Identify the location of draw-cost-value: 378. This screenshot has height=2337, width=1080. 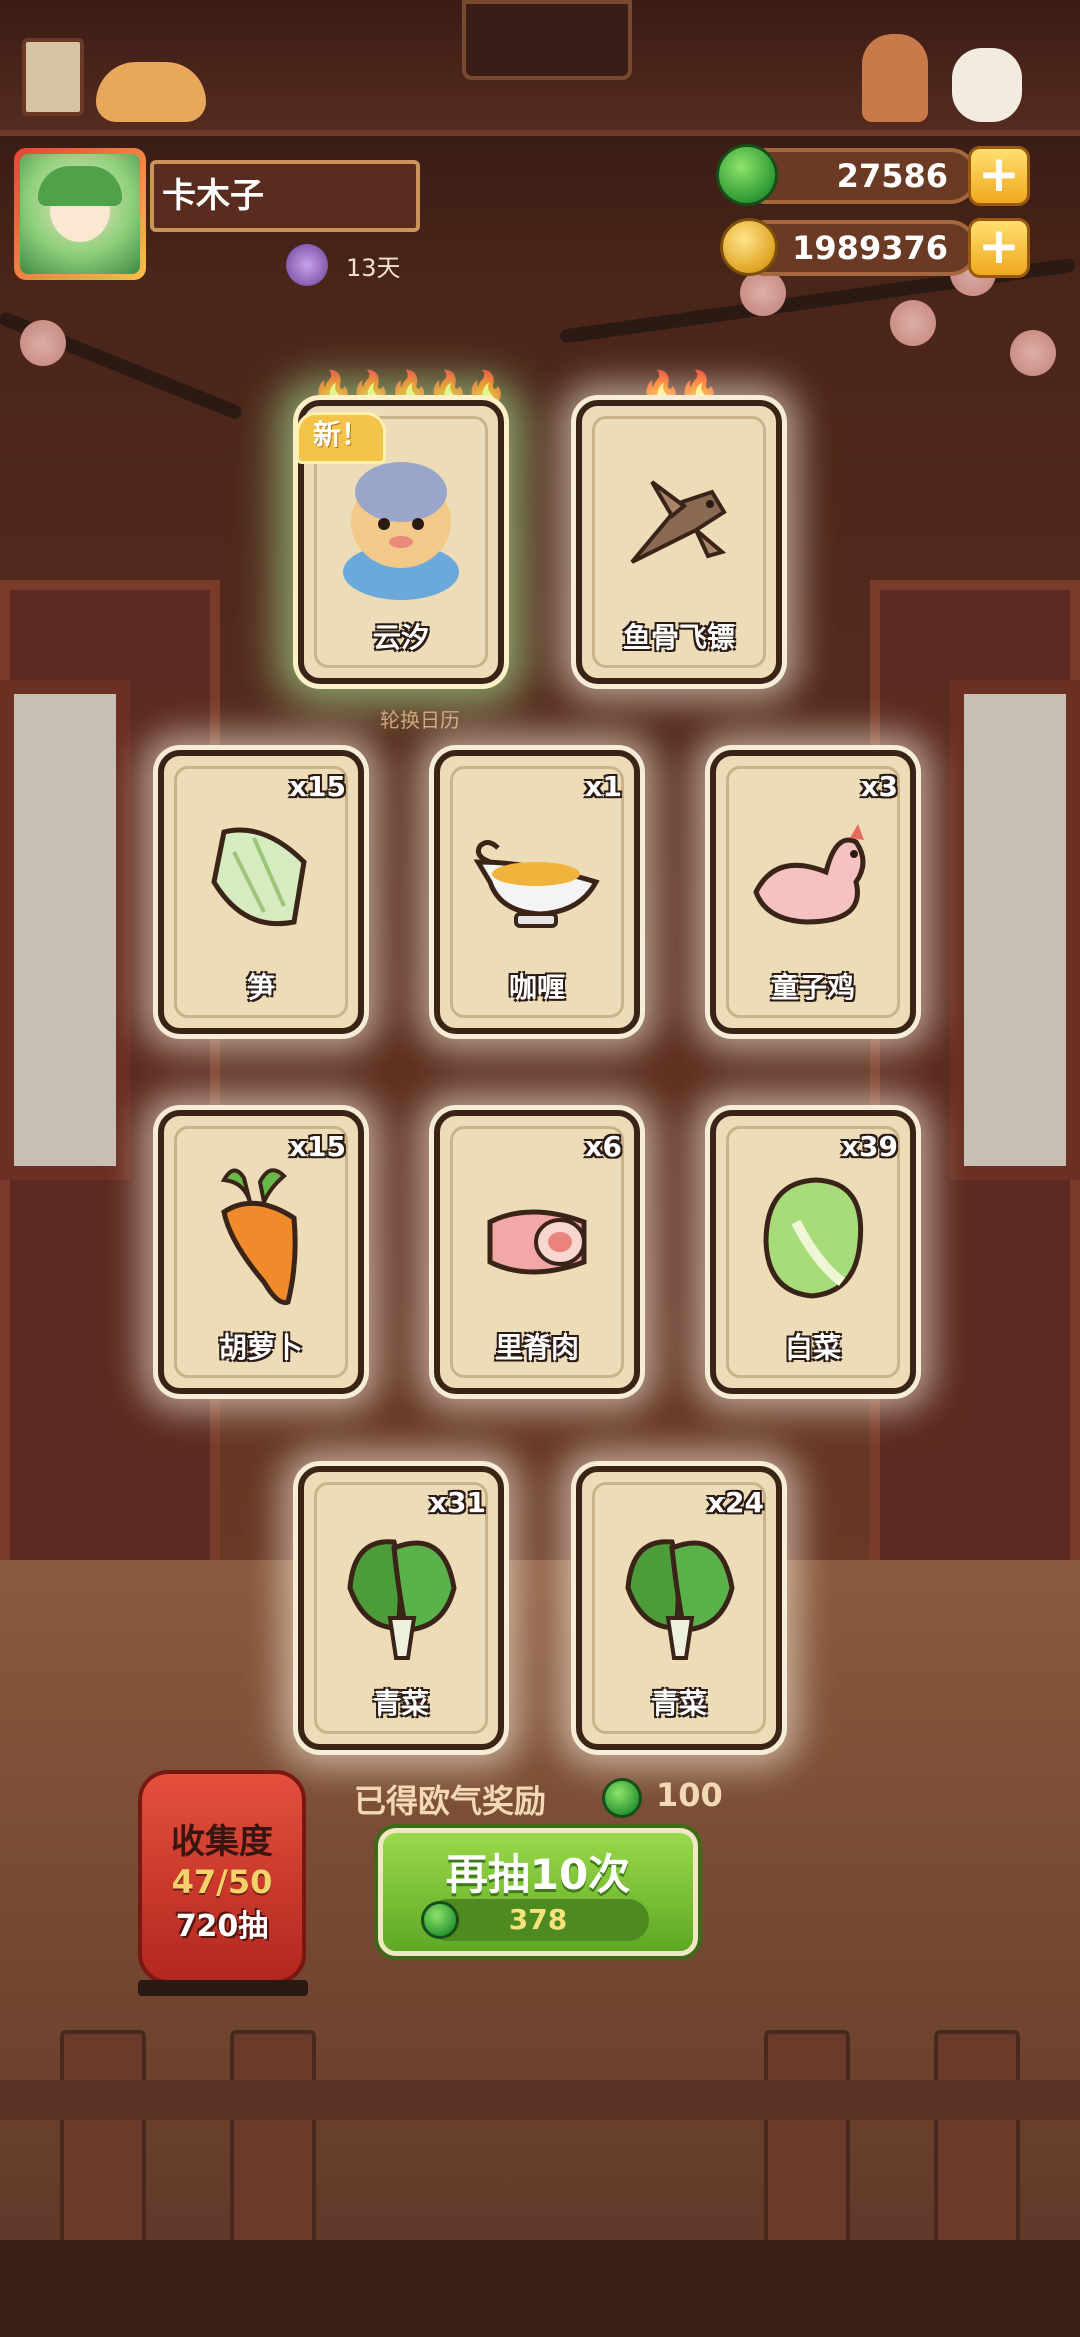
(538, 1919).